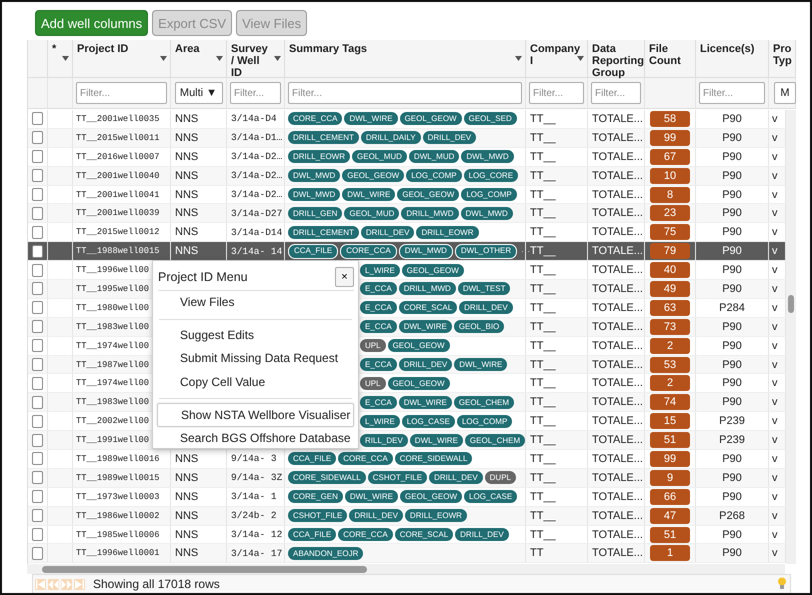  I want to click on project-id: TT__1996well00, so click(112, 270).